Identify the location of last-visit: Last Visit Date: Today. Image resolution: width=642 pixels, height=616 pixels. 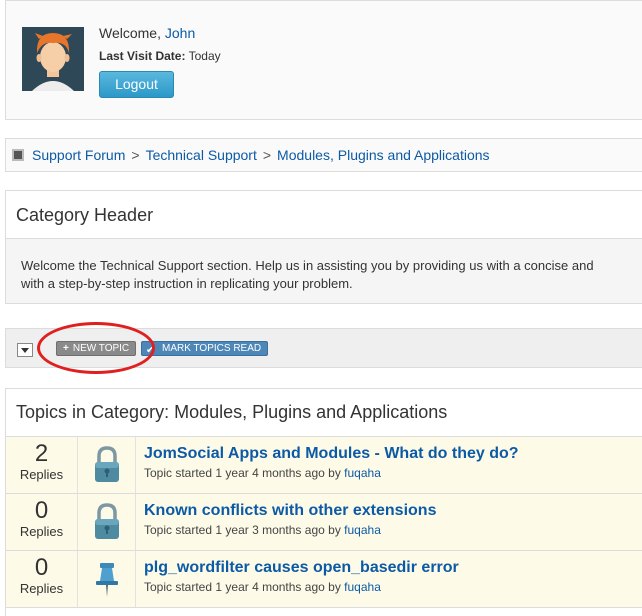
(160, 56).